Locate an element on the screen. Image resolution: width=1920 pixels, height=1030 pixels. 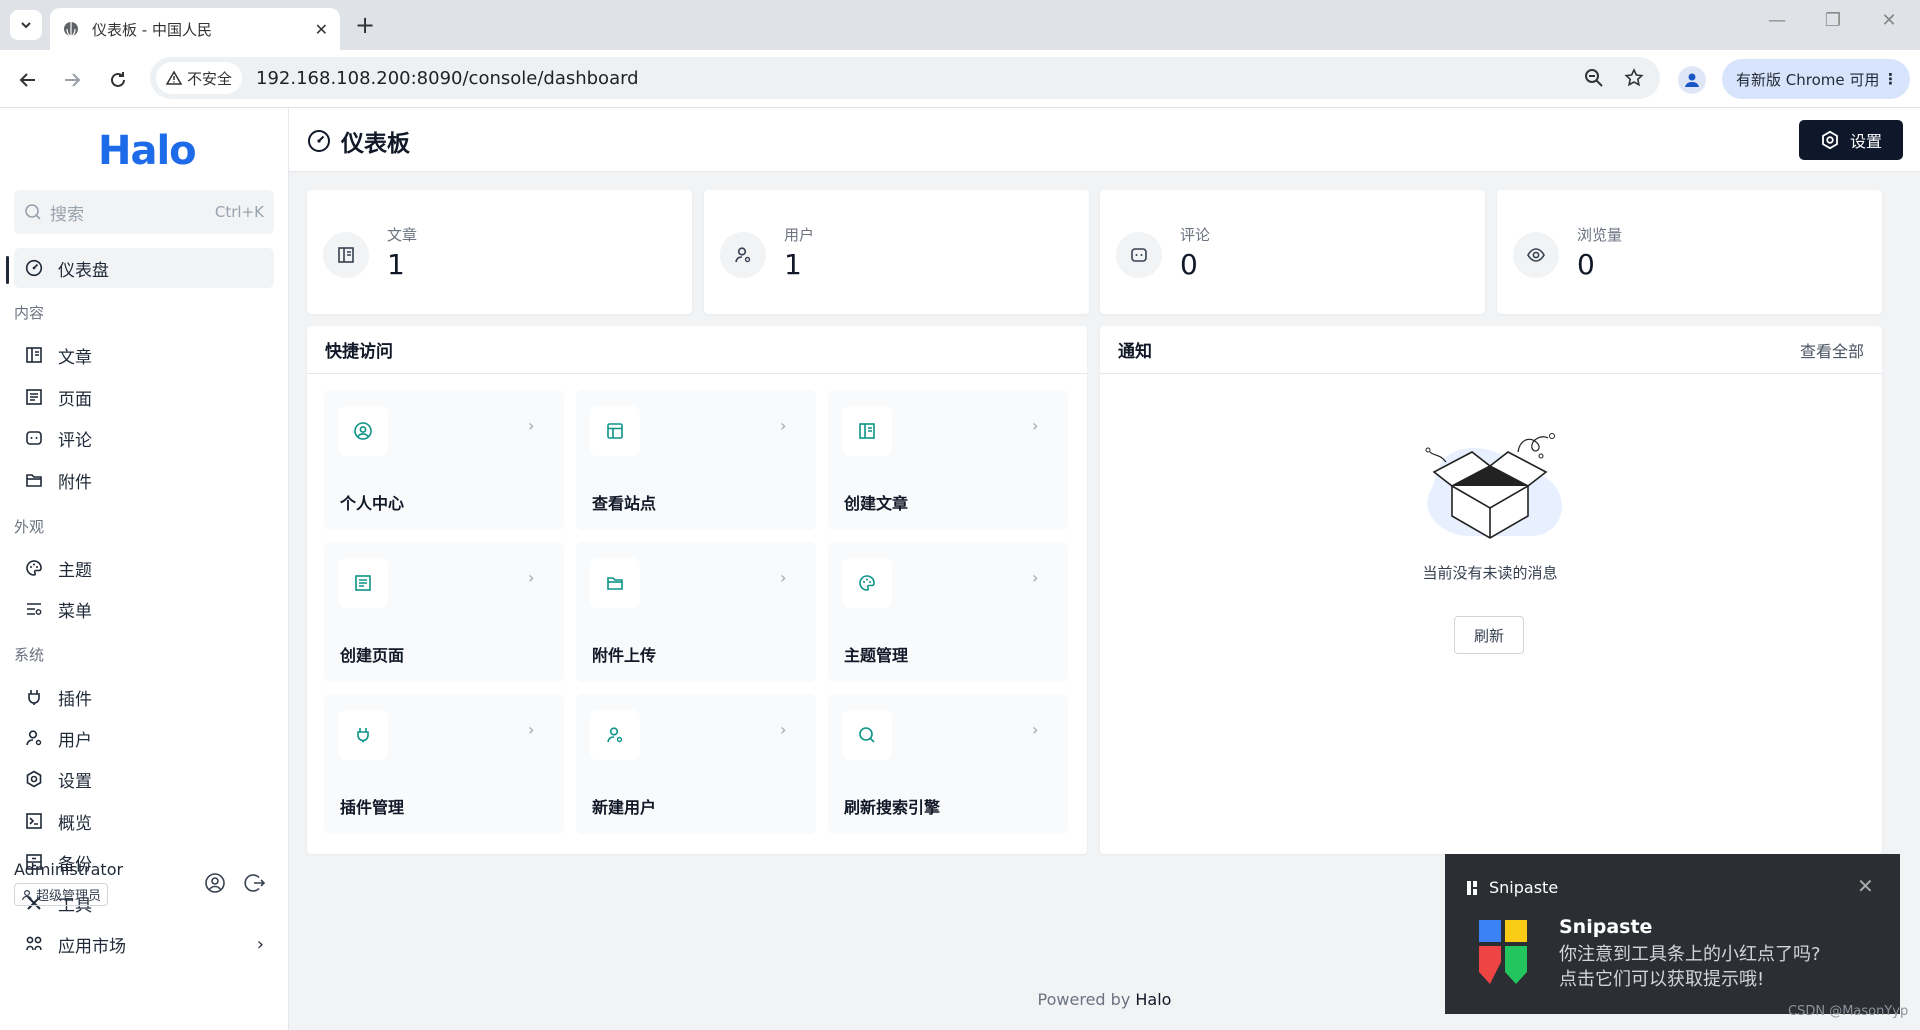
url-text: 192.168.108.200:8090/console/dashboard is located at coordinates (918, 78).